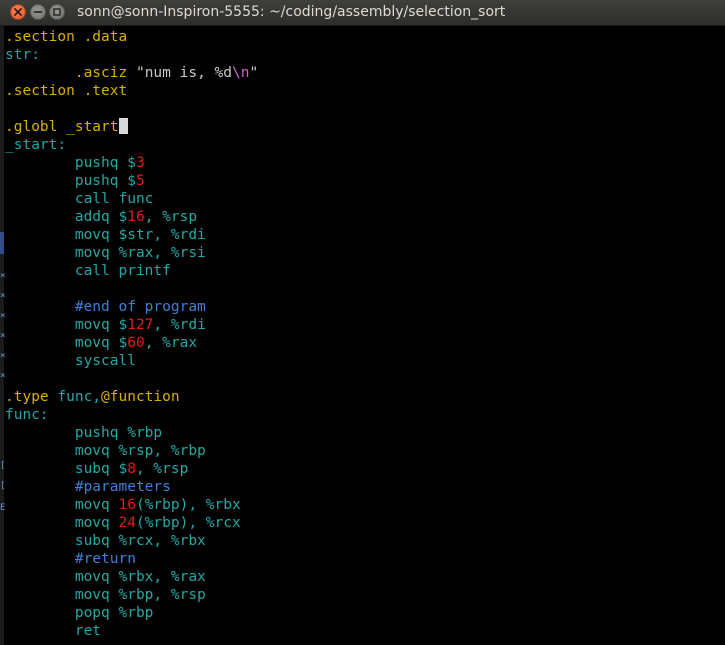 Image resolution: width=725 pixels, height=645 pixels. I want to click on code-token: _start:, so click(36, 145).